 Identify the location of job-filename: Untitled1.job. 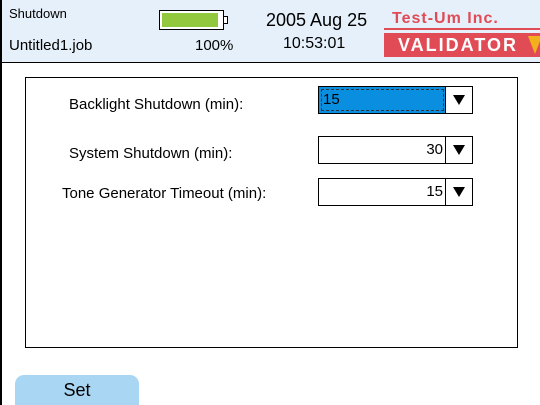
(51, 45).